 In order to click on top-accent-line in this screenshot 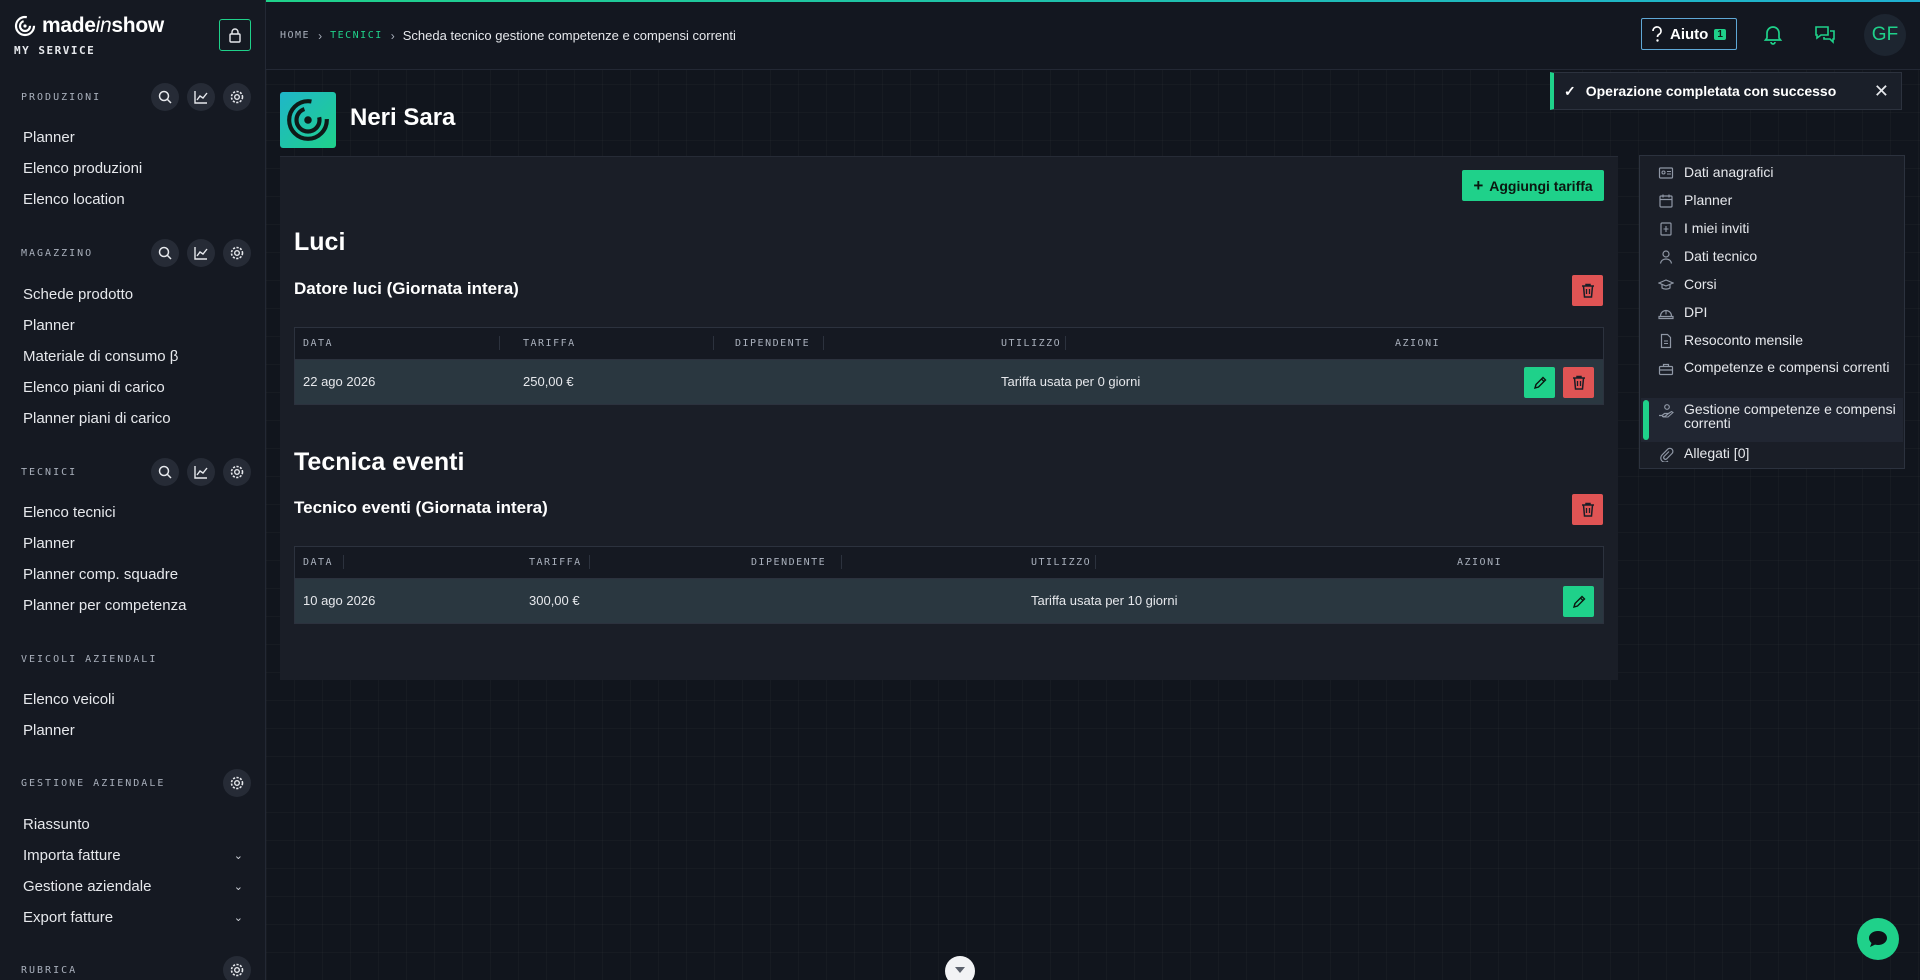, I will do `click(1093, 1)`.